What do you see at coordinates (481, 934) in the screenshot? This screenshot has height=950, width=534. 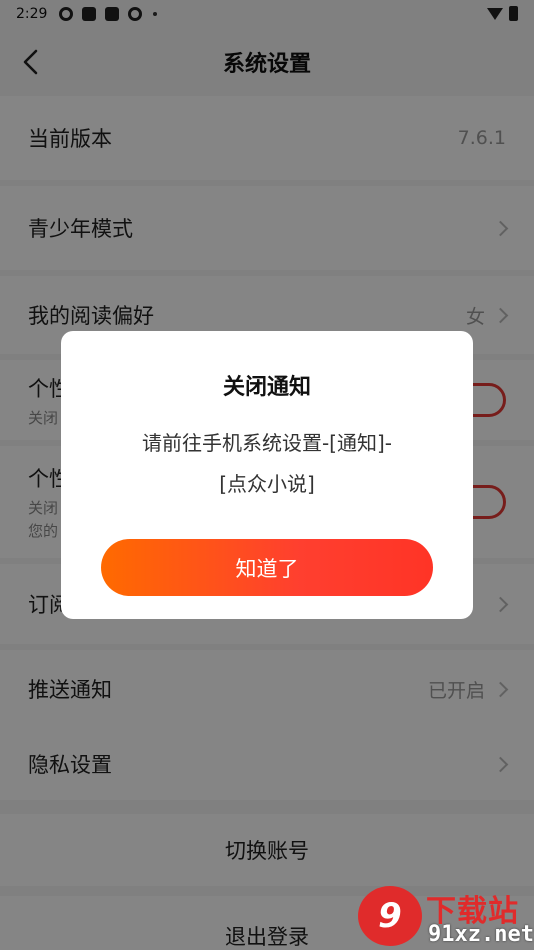 I see `watermark-bottom-text: 91xz.net` at bounding box center [481, 934].